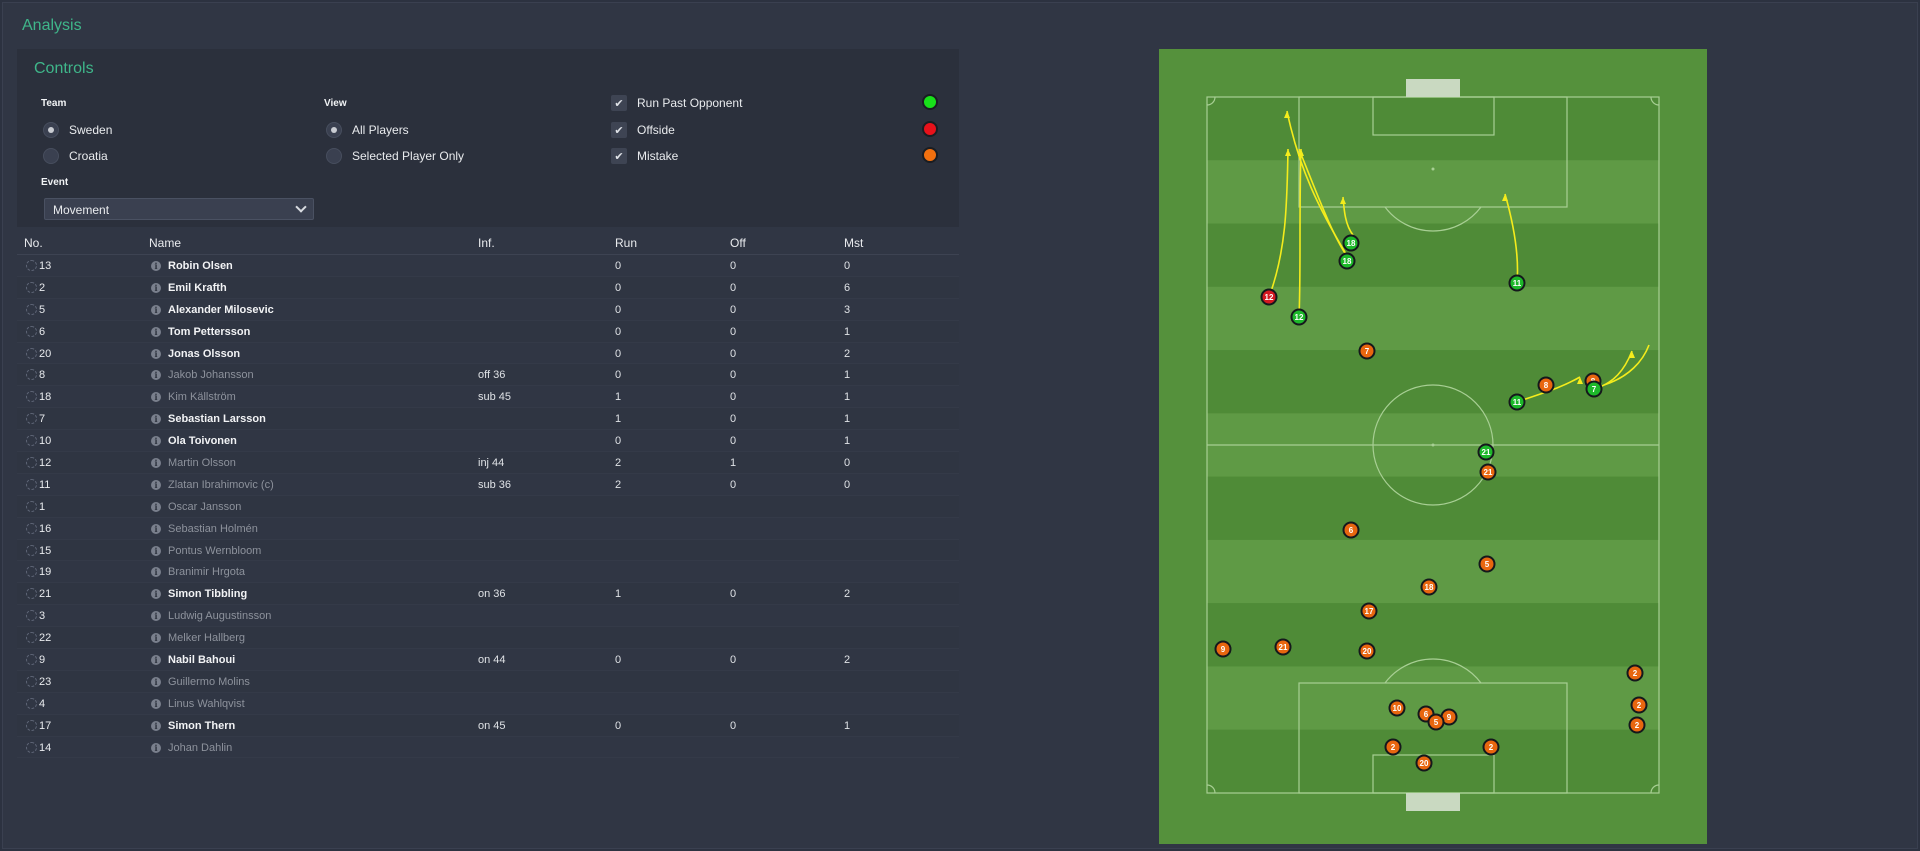  I want to click on table-row: 22 i Melker Hallberg, so click(488, 638).